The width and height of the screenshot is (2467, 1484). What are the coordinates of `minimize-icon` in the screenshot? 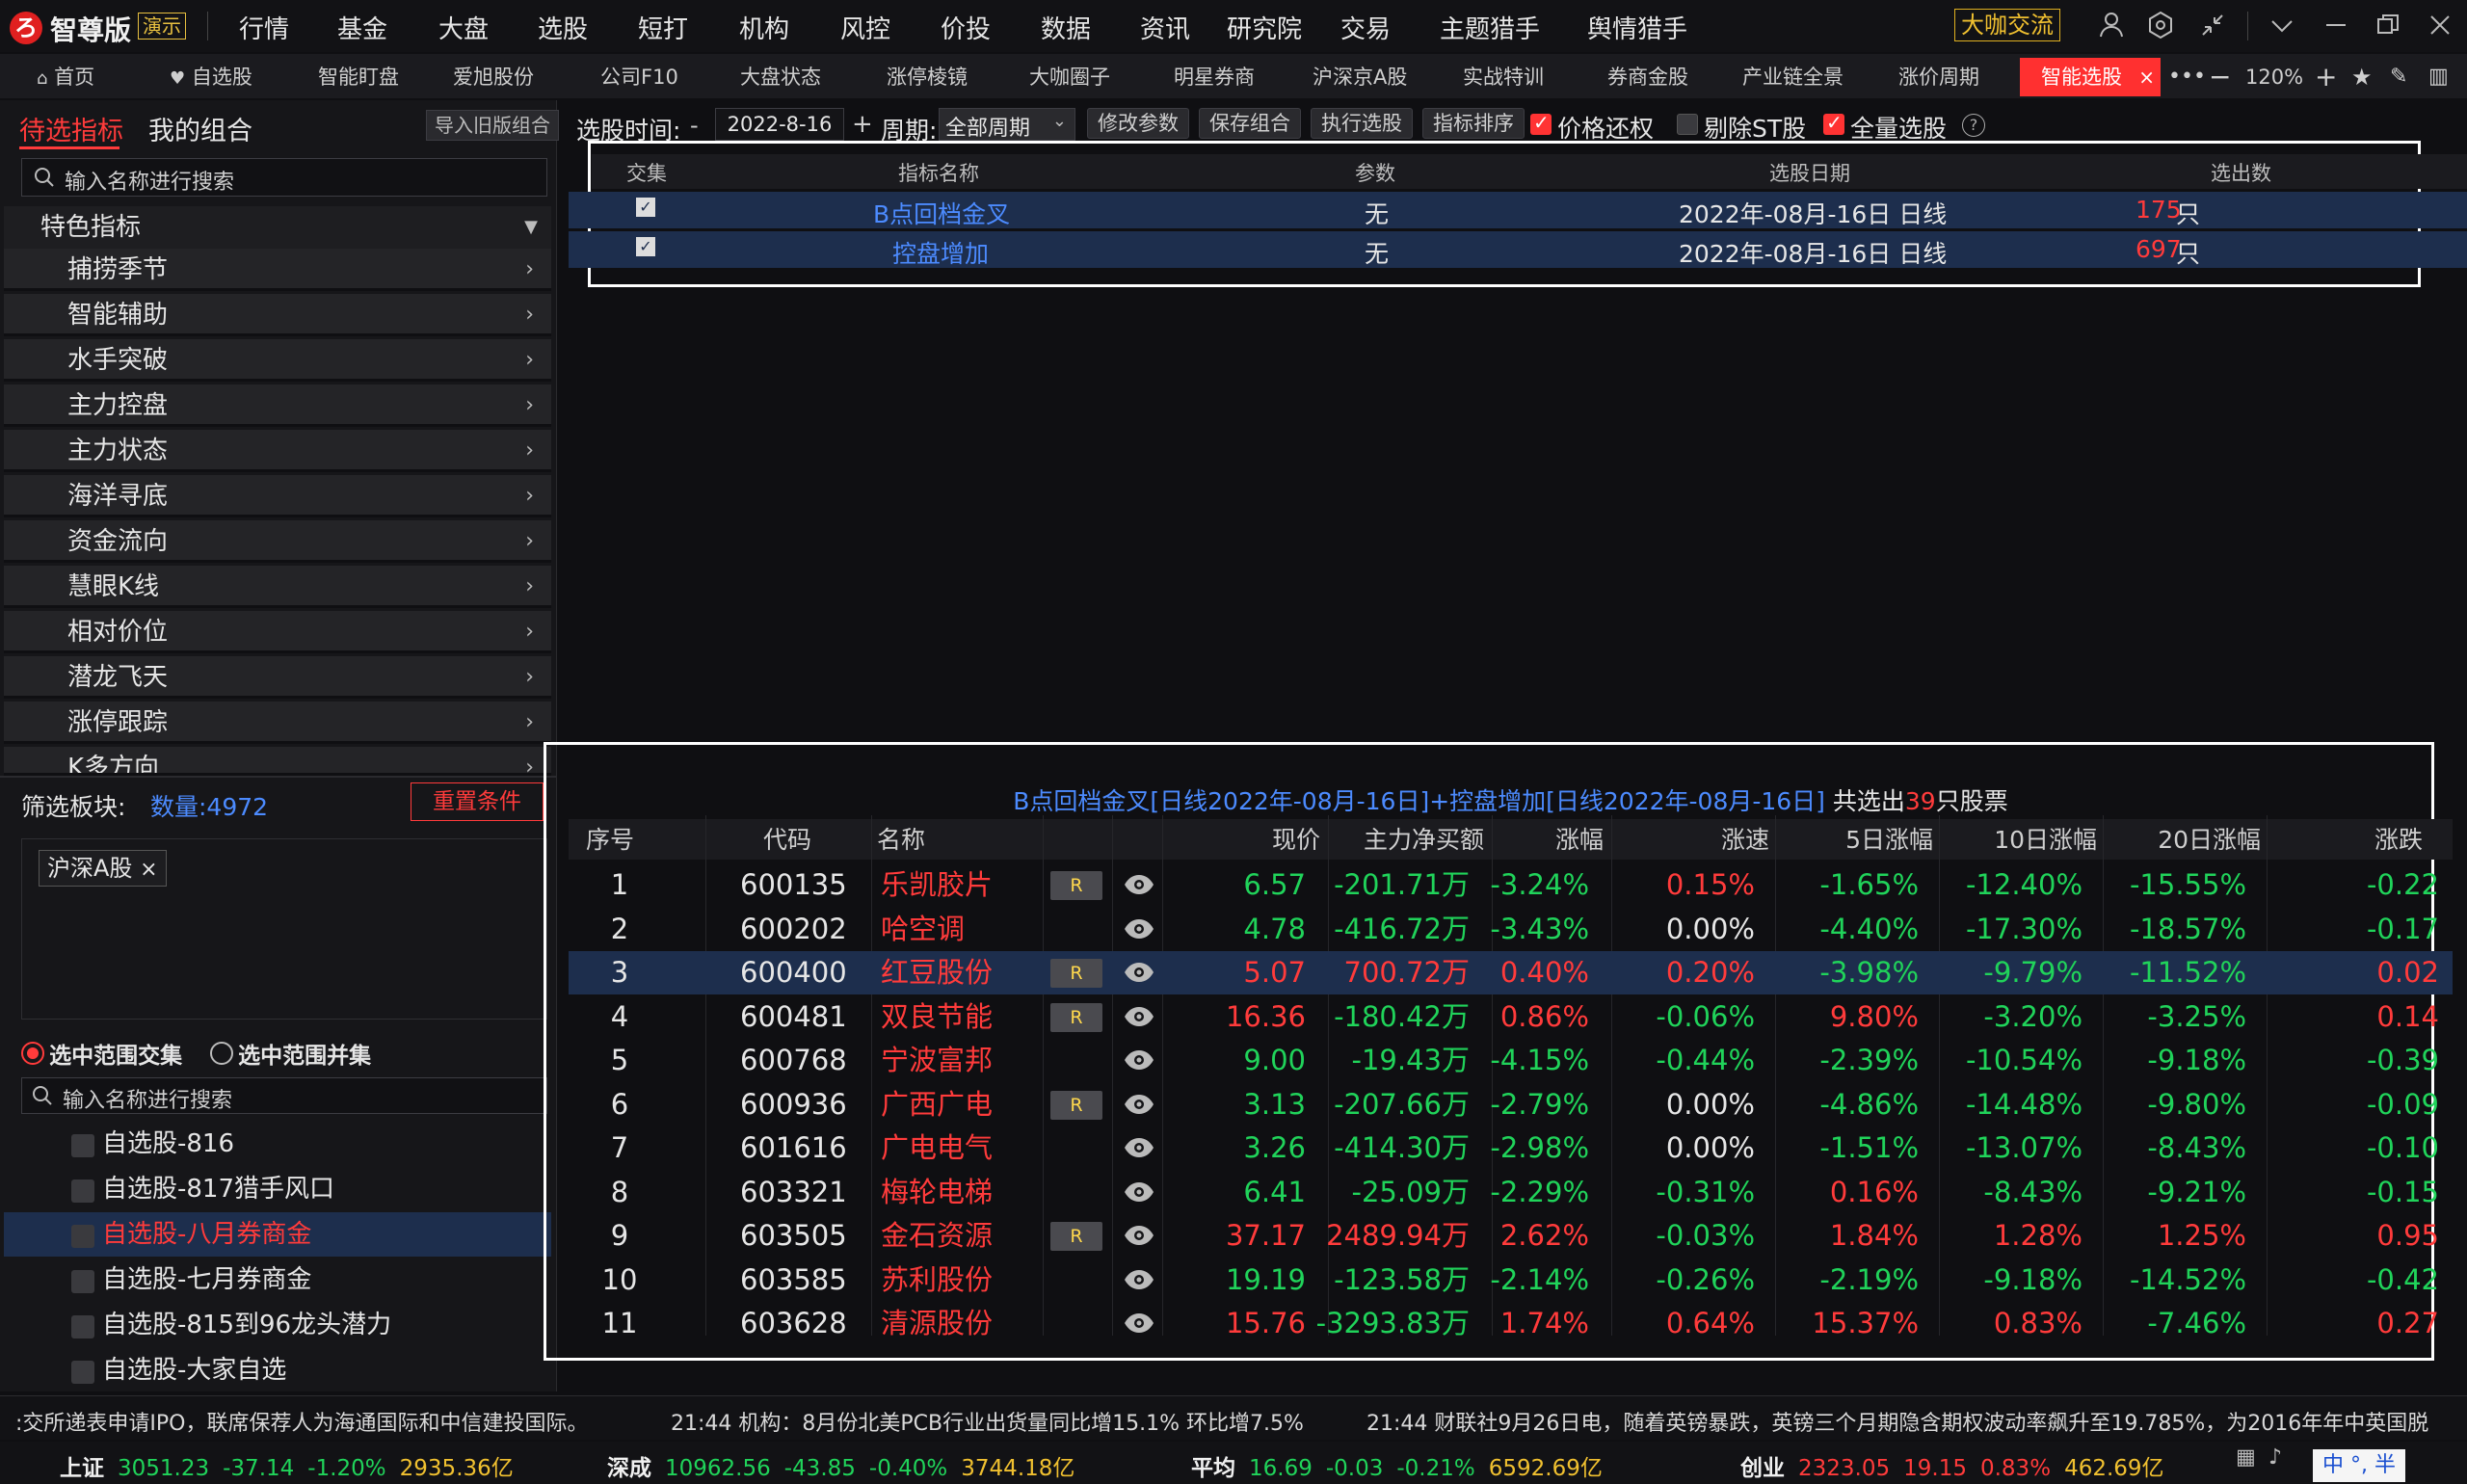 It's located at (2336, 27).